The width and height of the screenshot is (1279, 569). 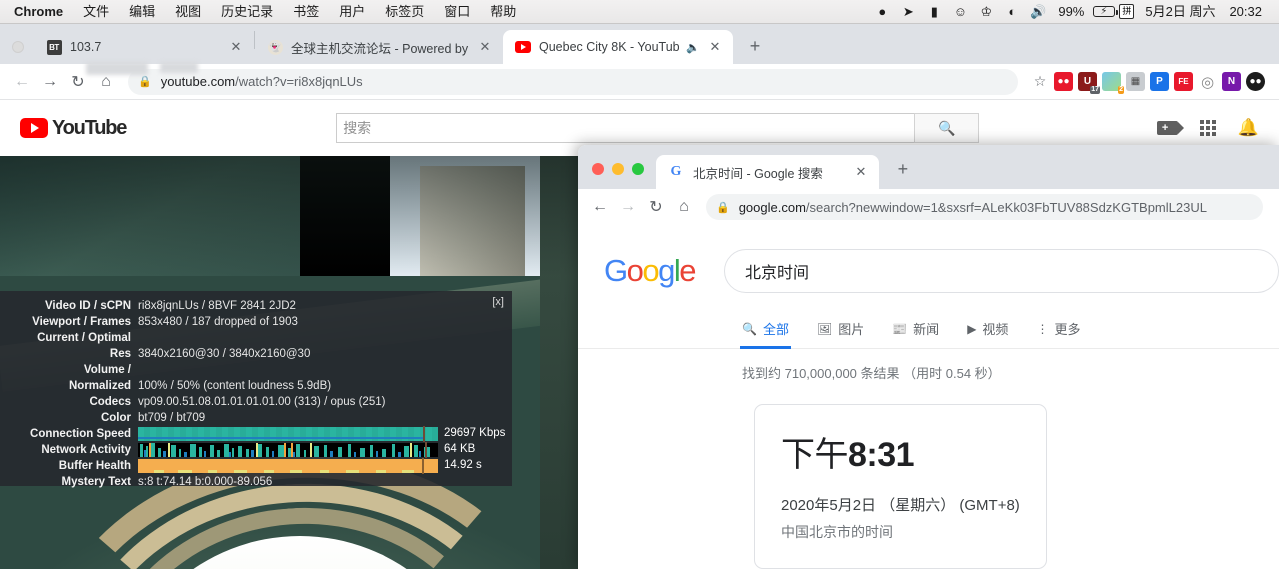 What do you see at coordinates (767, 172) in the screenshot?
I see `tab-beijing-time-google-search: G 北京时间 - Google 搜索 ✕` at bounding box center [767, 172].